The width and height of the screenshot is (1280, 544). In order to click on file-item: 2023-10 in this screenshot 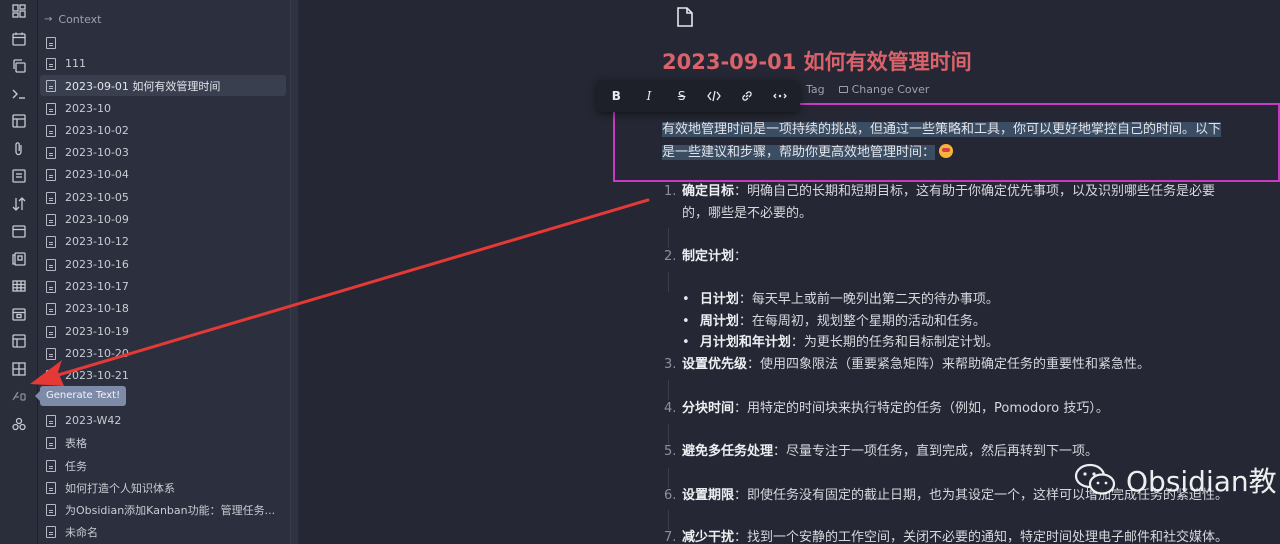, I will do `click(163, 108)`.